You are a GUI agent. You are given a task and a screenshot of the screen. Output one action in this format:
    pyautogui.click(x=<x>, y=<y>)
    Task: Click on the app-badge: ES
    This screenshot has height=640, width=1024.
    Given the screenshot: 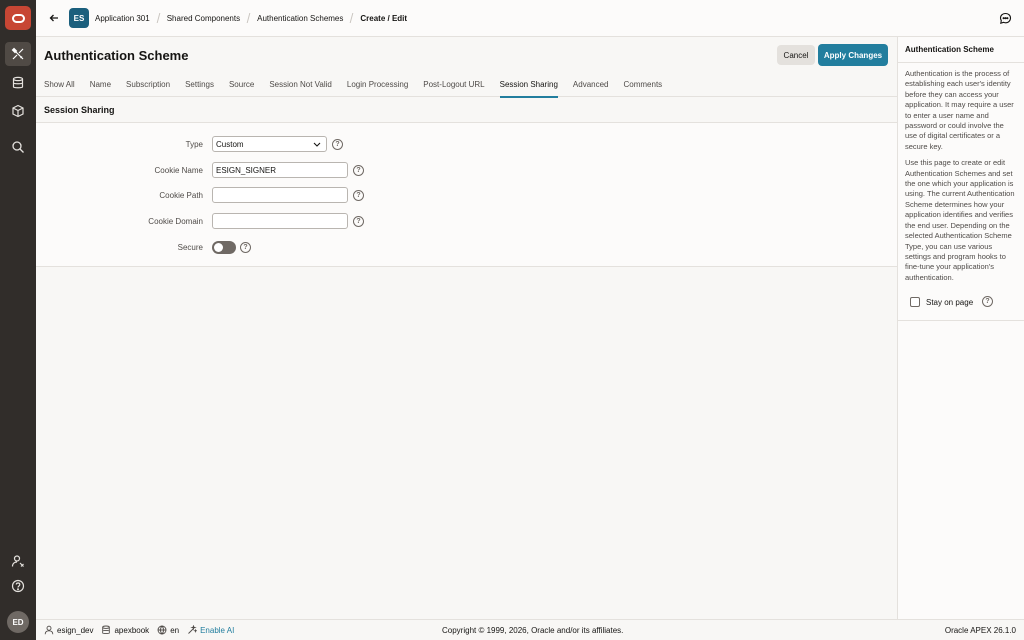 What is the action you would take?
    pyautogui.click(x=79, y=18)
    